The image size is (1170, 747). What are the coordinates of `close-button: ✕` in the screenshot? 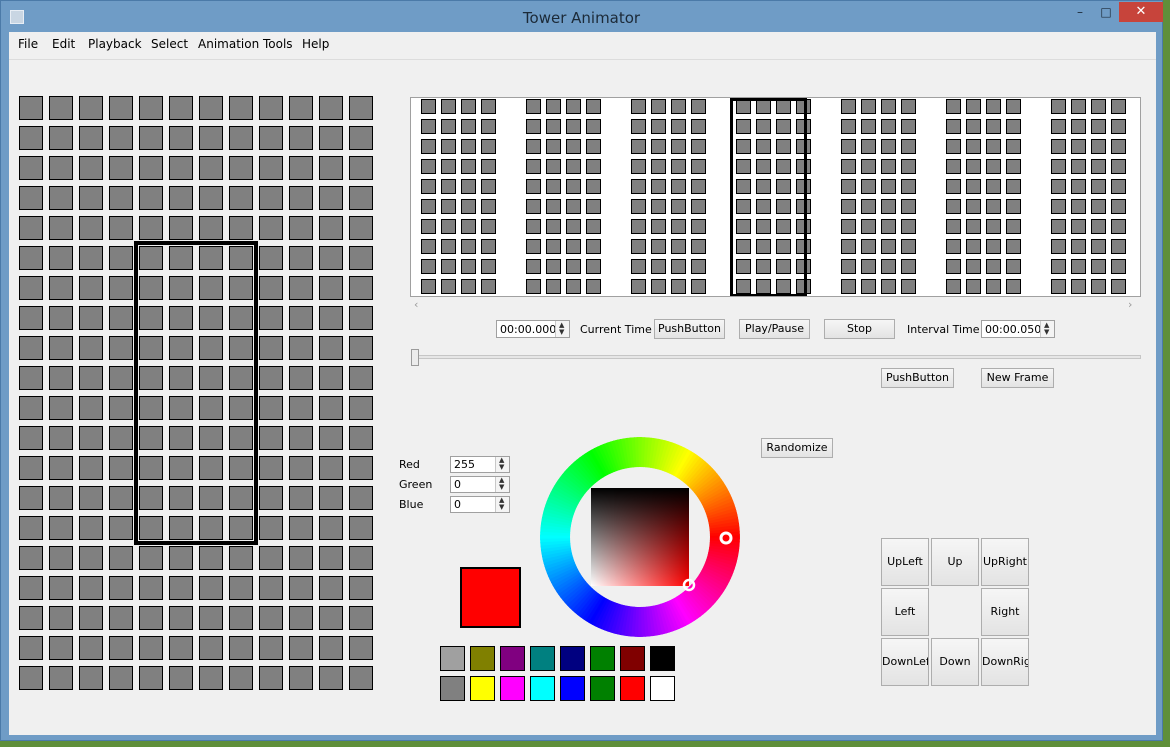 It's located at (1141, 12).